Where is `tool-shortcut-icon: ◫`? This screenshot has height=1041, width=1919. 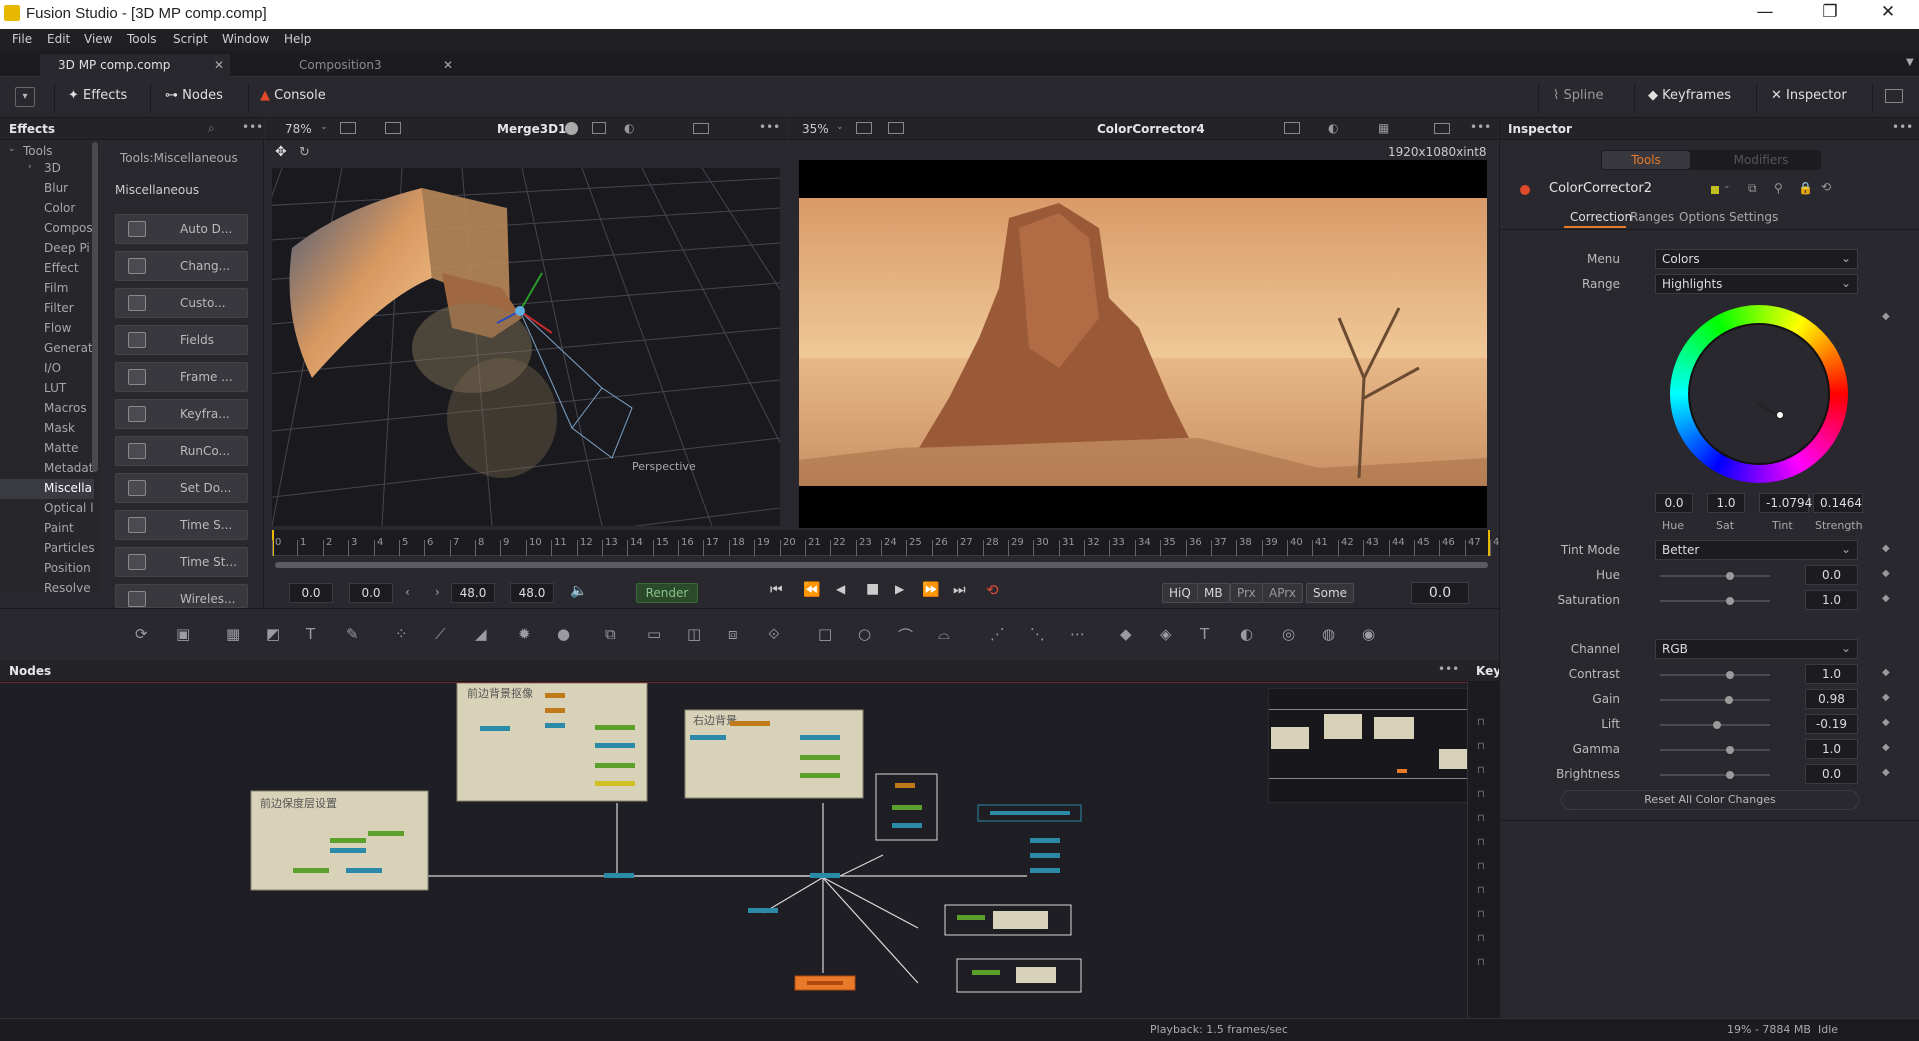 tool-shortcut-icon: ◫ is located at coordinates (694, 634).